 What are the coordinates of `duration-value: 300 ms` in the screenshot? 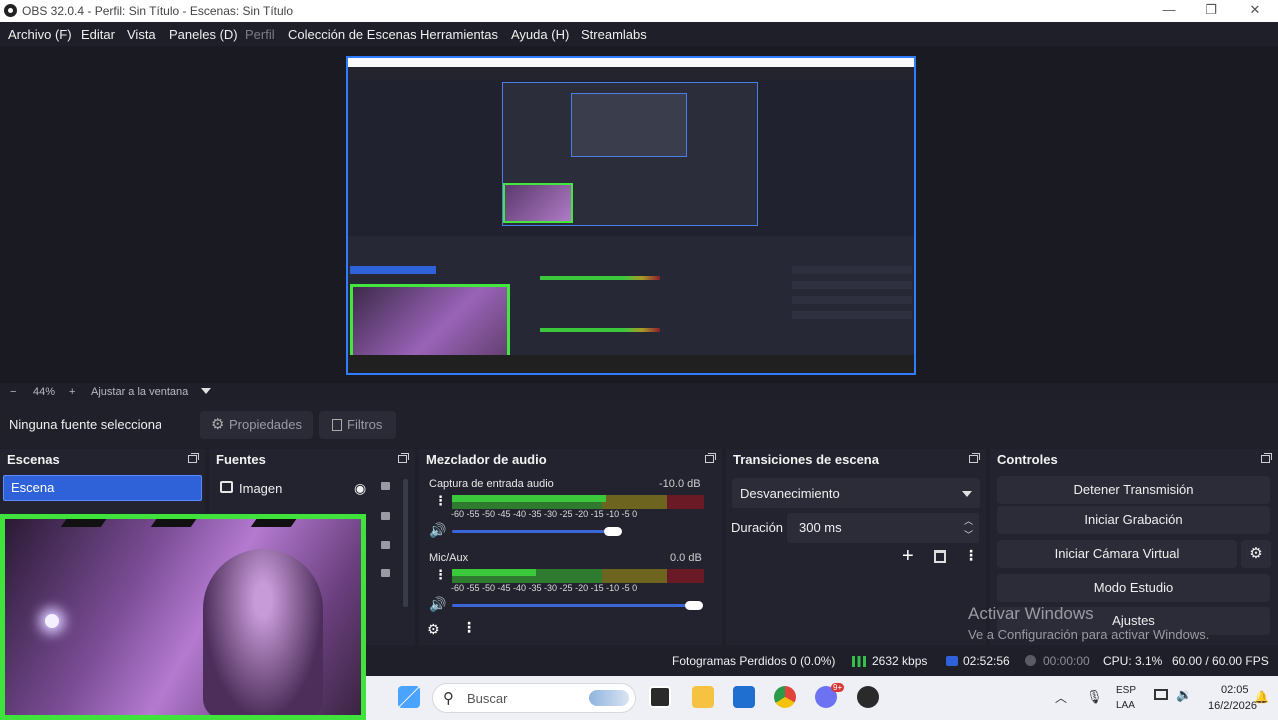 It's located at (820, 527).